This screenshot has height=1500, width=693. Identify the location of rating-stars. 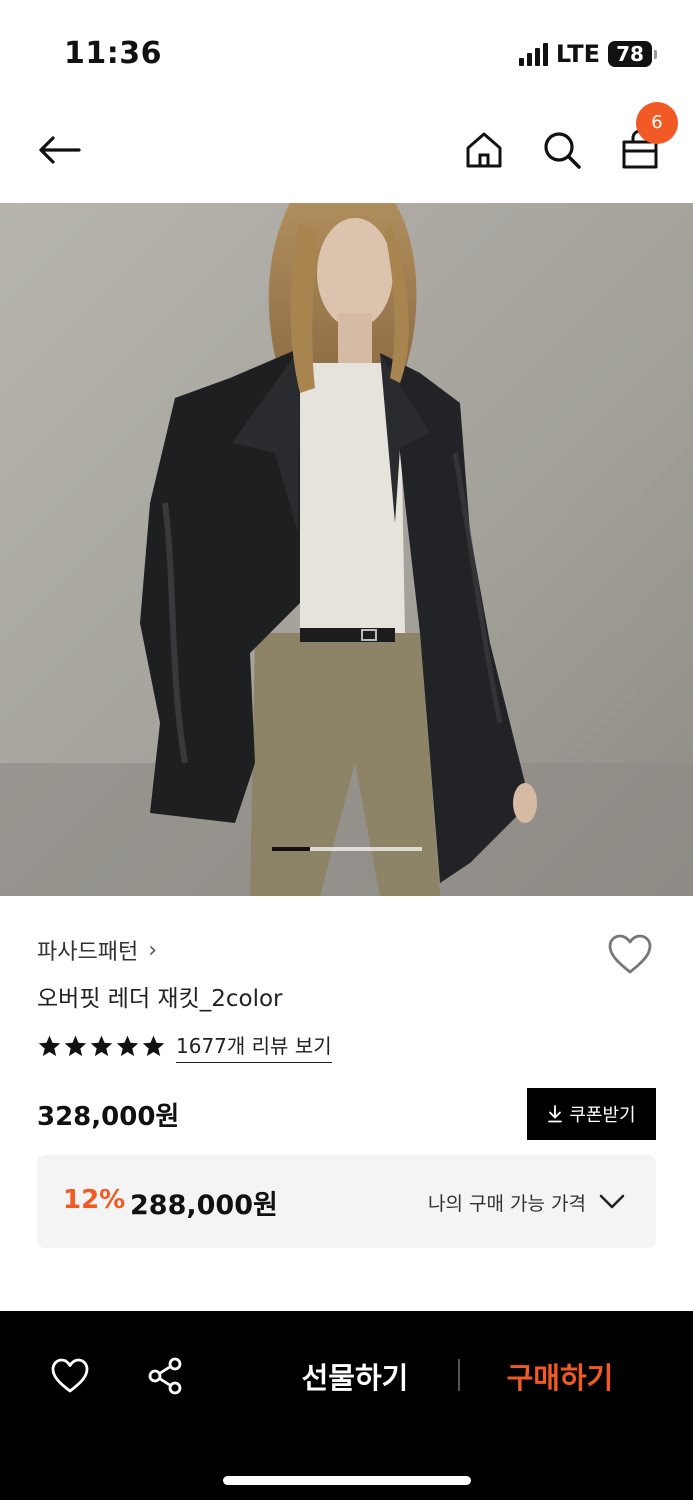
(101, 1046).